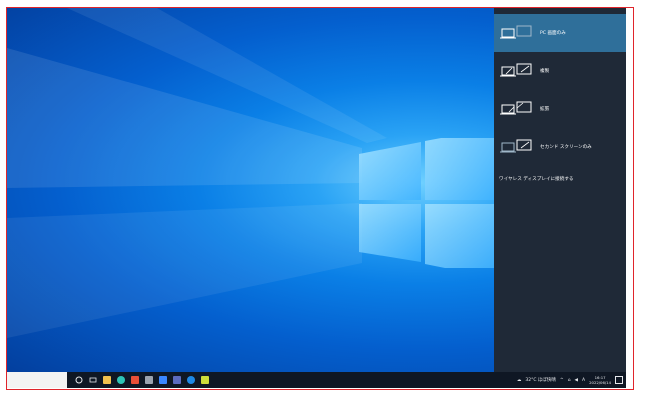  I want to click on duplicate-icon, so click(516, 70).